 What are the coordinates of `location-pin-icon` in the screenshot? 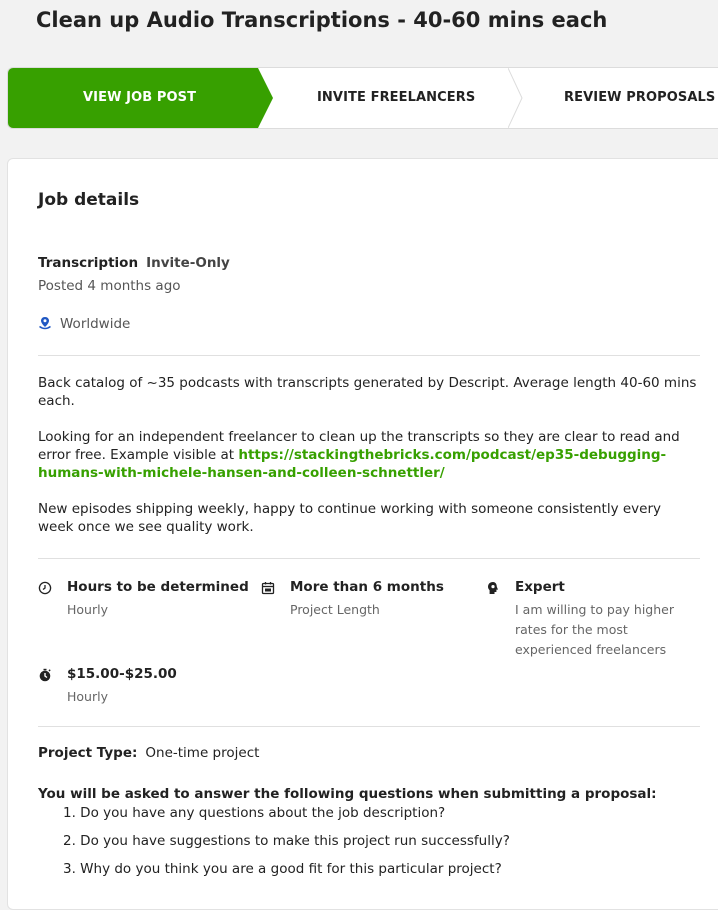 It's located at (45, 325).